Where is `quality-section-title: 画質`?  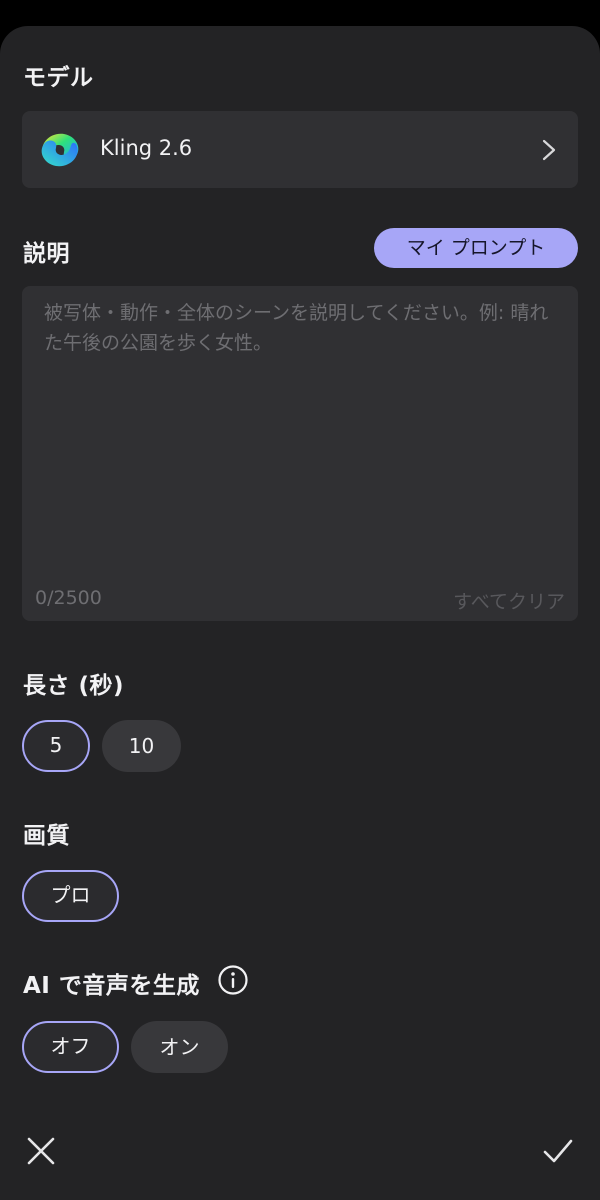
quality-section-title: 画質 is located at coordinates (46, 836).